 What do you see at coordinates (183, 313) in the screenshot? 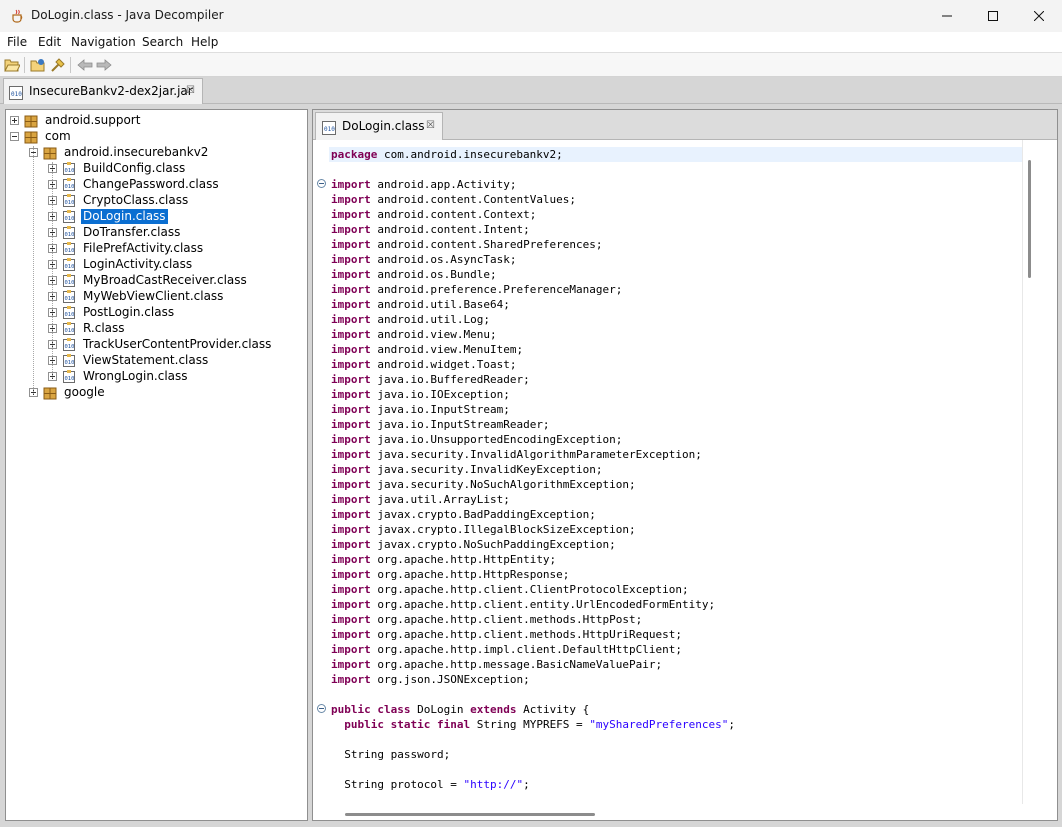
I see `tree-item-class: 010 PostLogin.class` at bounding box center [183, 313].